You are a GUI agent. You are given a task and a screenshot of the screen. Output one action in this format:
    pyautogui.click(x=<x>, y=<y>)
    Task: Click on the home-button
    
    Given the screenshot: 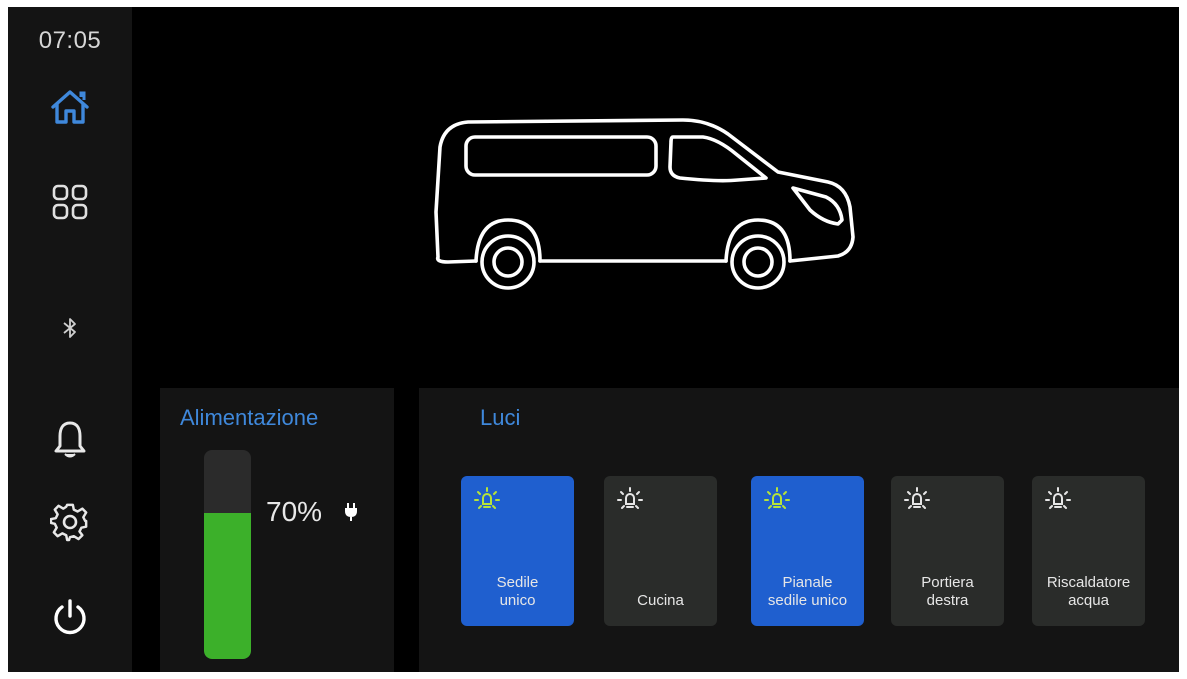 What is the action you would take?
    pyautogui.click(x=70, y=107)
    